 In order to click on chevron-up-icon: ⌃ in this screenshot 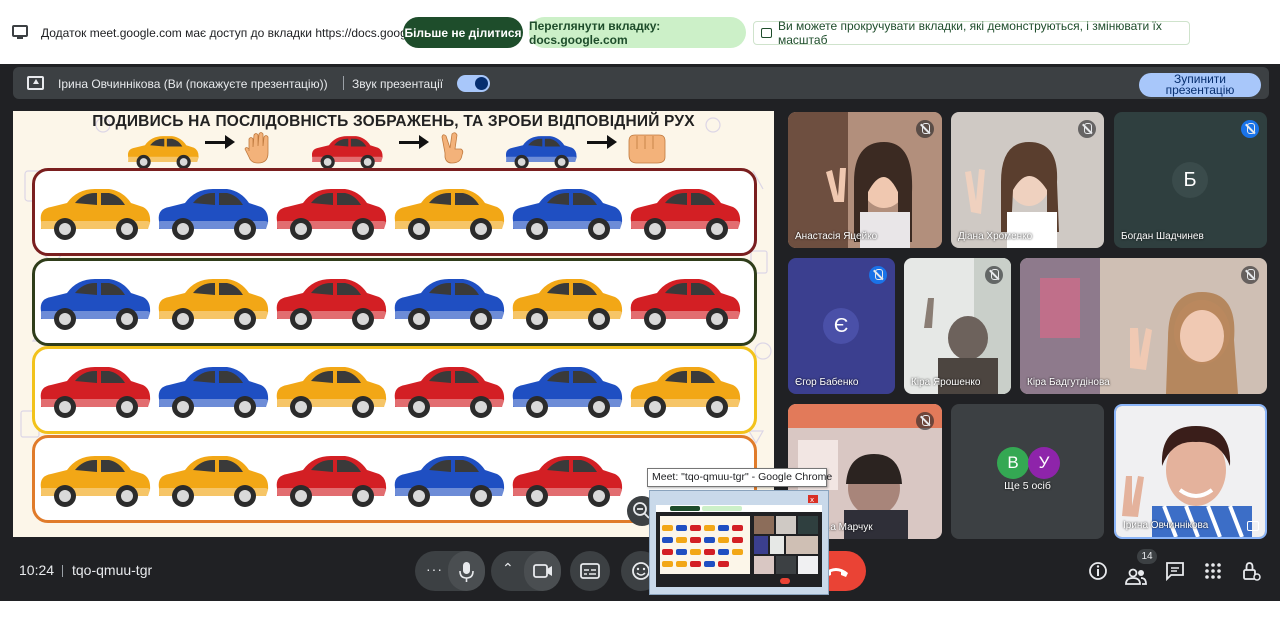, I will do `click(508, 568)`.